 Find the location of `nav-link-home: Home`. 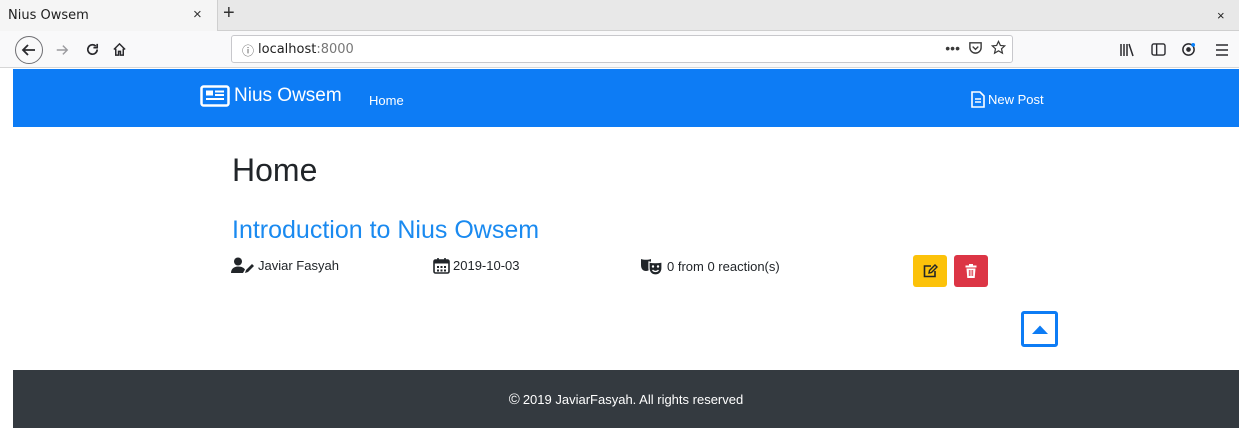

nav-link-home: Home is located at coordinates (386, 100).